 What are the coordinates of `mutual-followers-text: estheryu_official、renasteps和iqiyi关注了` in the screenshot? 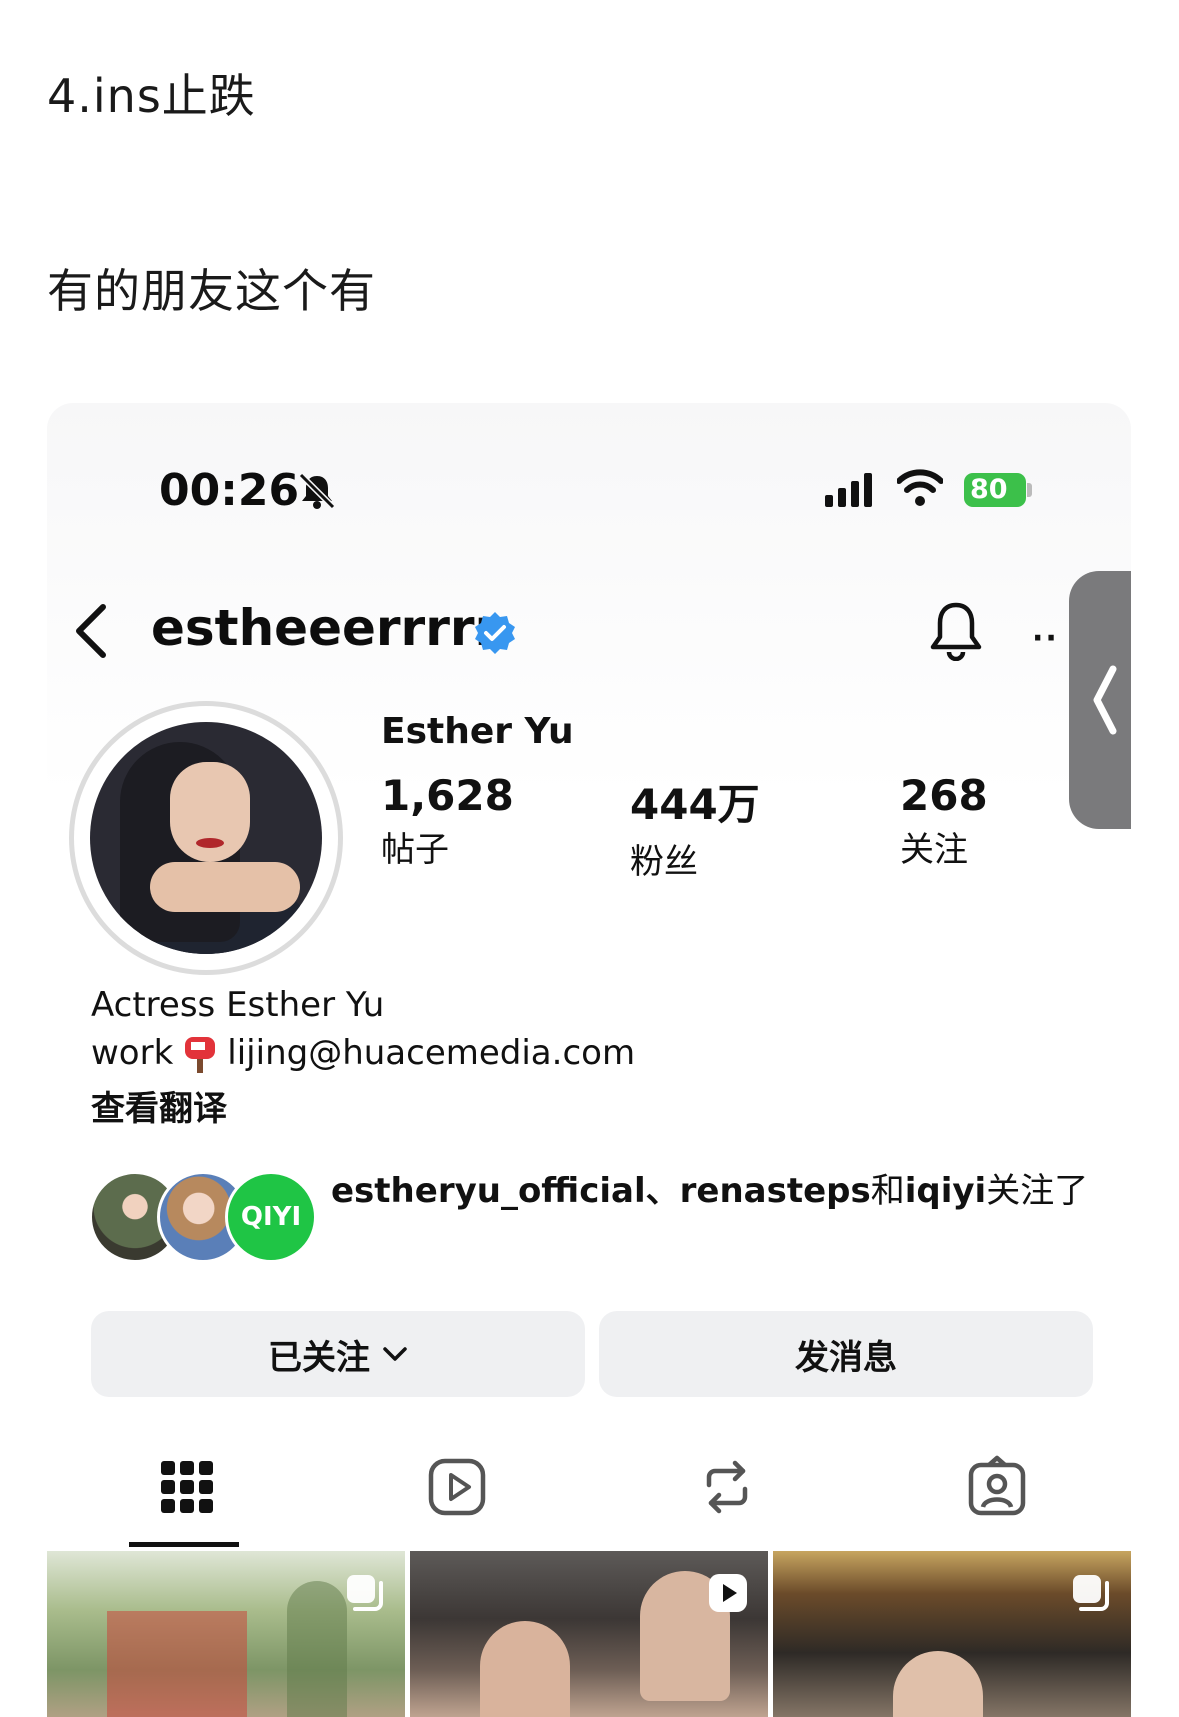 It's located at (711, 1191).